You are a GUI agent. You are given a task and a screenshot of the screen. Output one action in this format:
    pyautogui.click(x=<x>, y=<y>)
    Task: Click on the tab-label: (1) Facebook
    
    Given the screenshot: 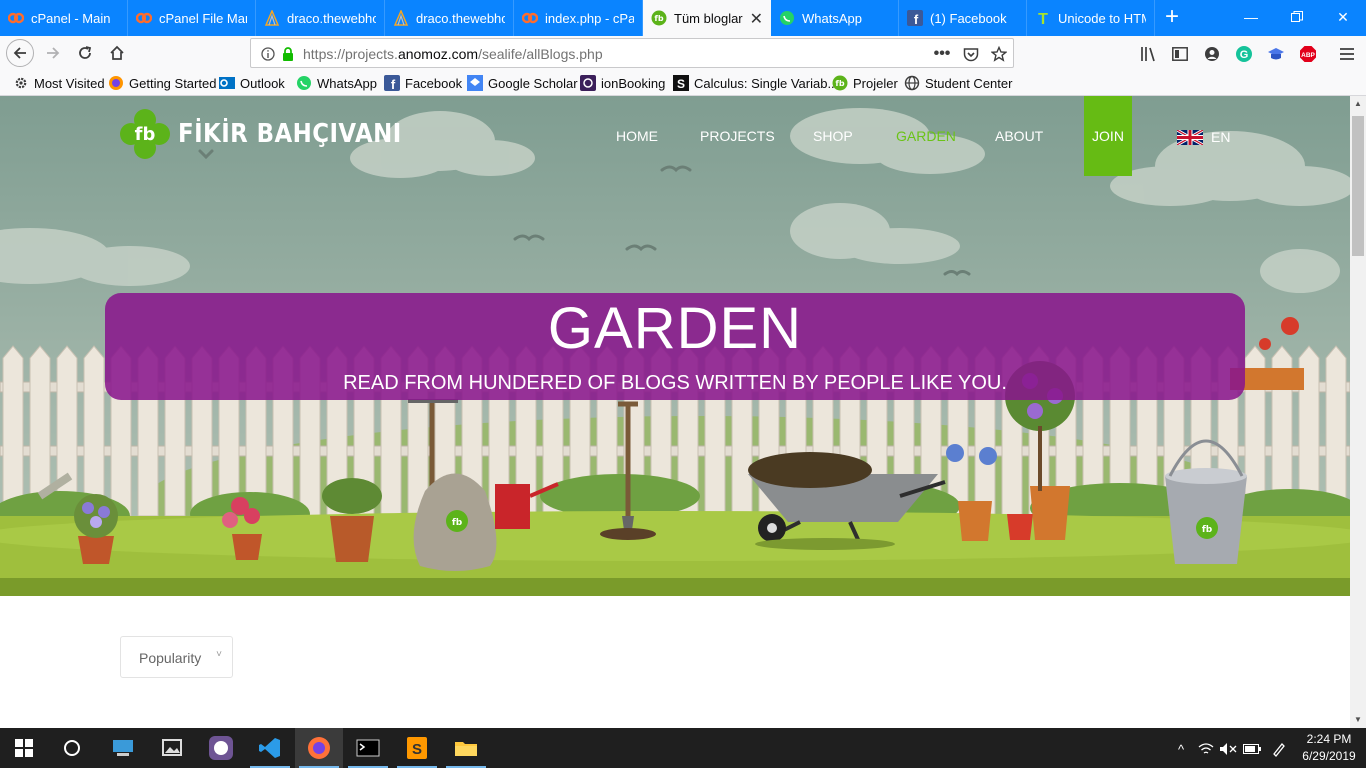 What is the action you would take?
    pyautogui.click(x=968, y=18)
    